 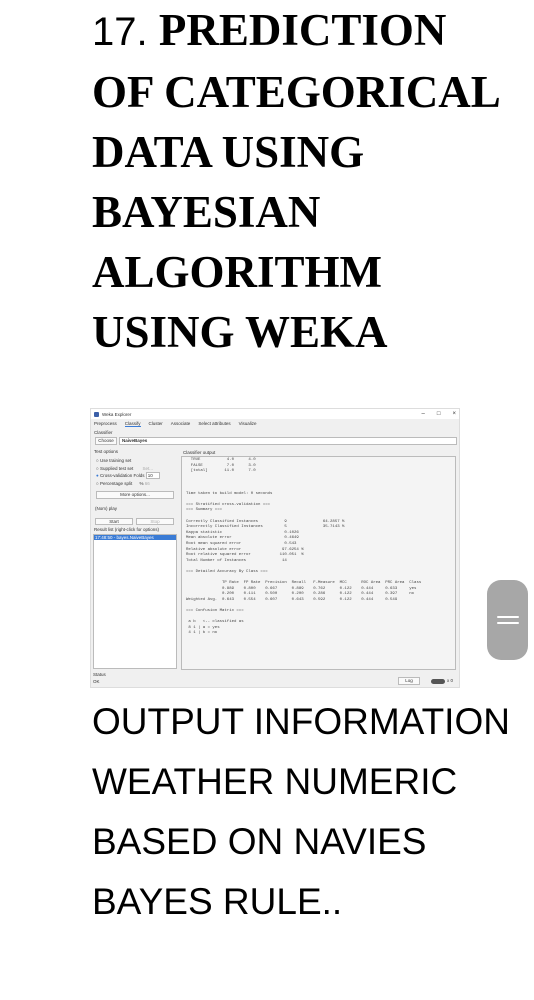 What do you see at coordinates (103, 432) in the screenshot?
I see `classifier-label: Classifier` at bounding box center [103, 432].